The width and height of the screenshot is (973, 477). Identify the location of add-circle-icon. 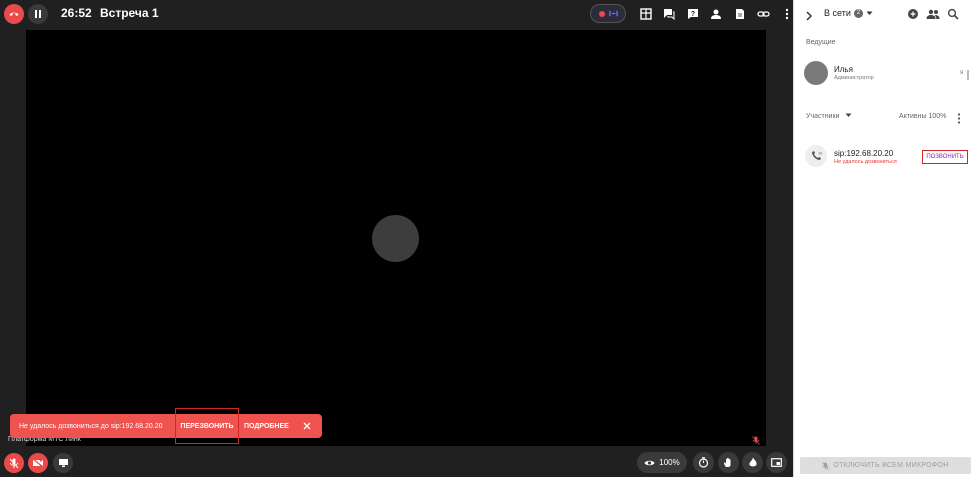
(913, 16).